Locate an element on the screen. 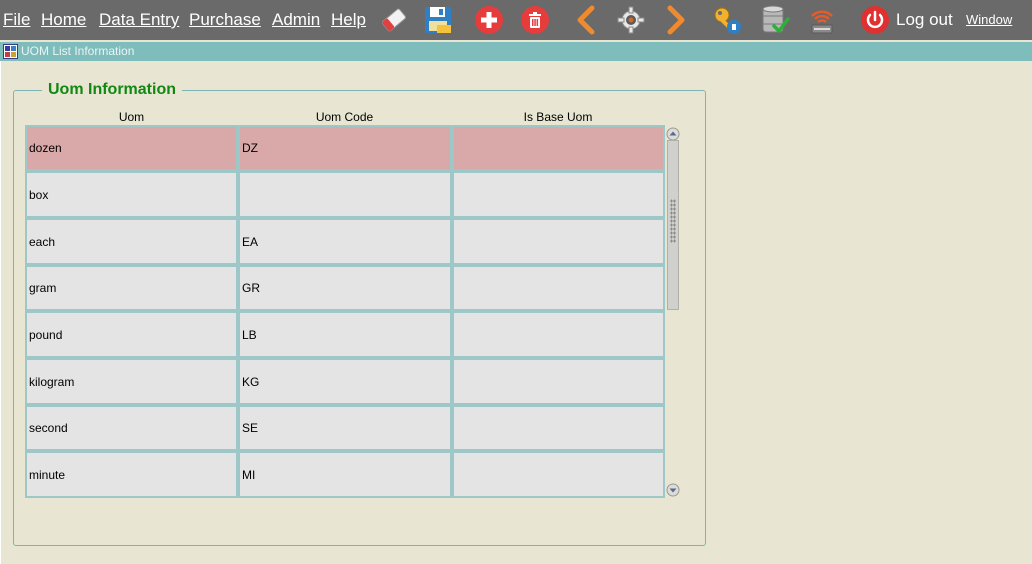  uom-code-cell: LB is located at coordinates (345, 334).